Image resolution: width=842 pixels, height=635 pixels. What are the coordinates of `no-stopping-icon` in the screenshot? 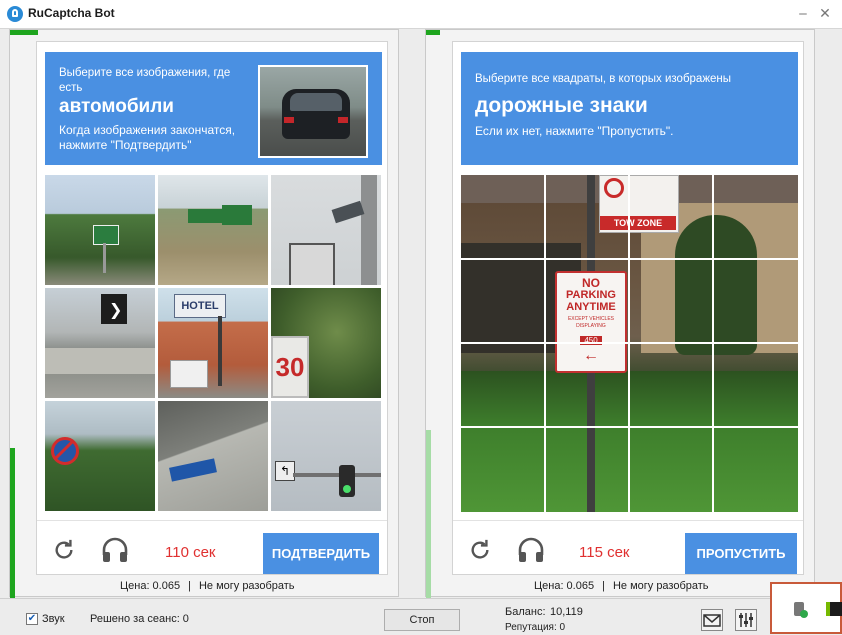 It's located at (614, 188).